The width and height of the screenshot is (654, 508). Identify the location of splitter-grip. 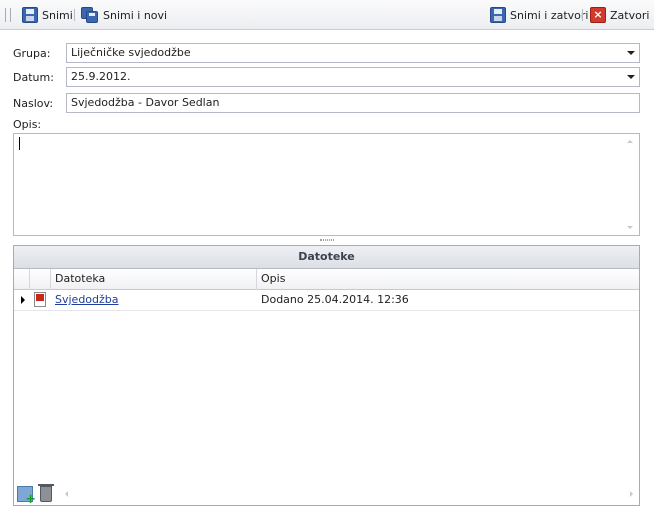
(327, 240).